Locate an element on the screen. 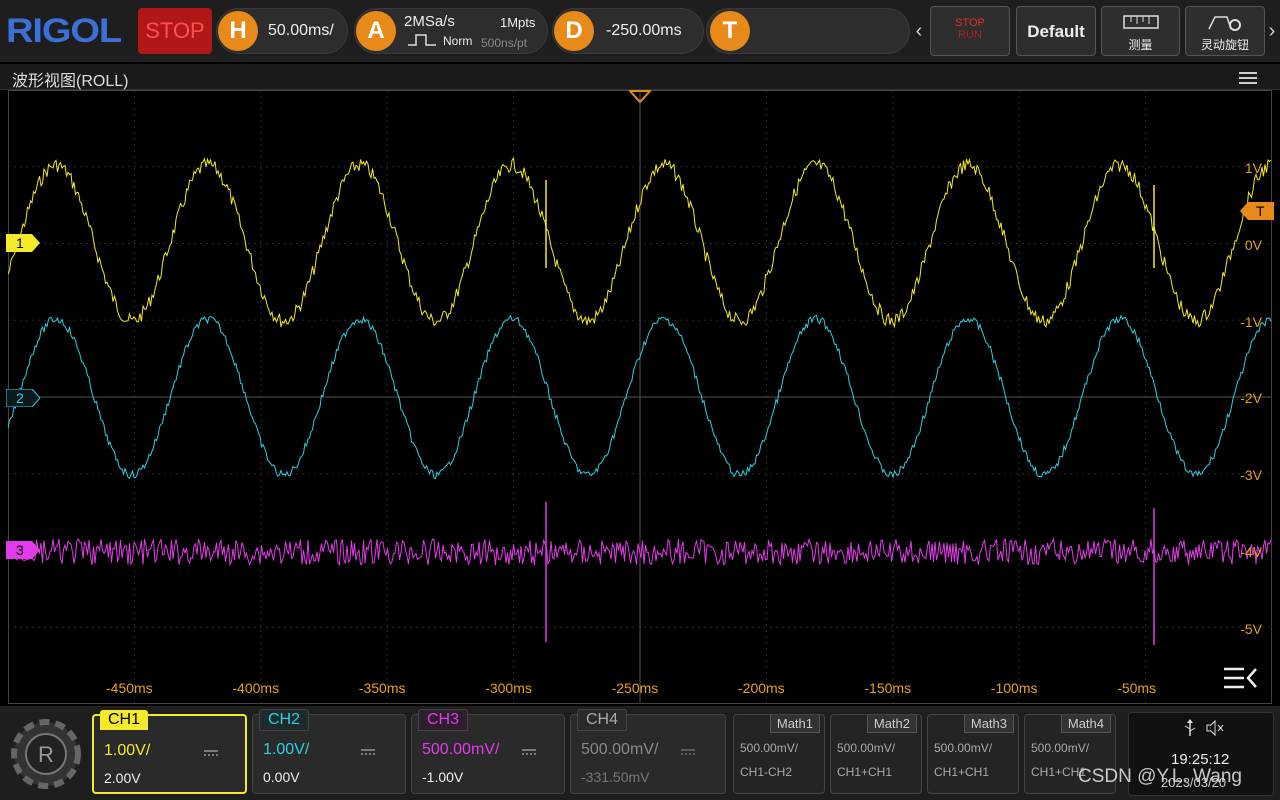  math2-scale: 500.00mV/ is located at coordinates (866, 748).